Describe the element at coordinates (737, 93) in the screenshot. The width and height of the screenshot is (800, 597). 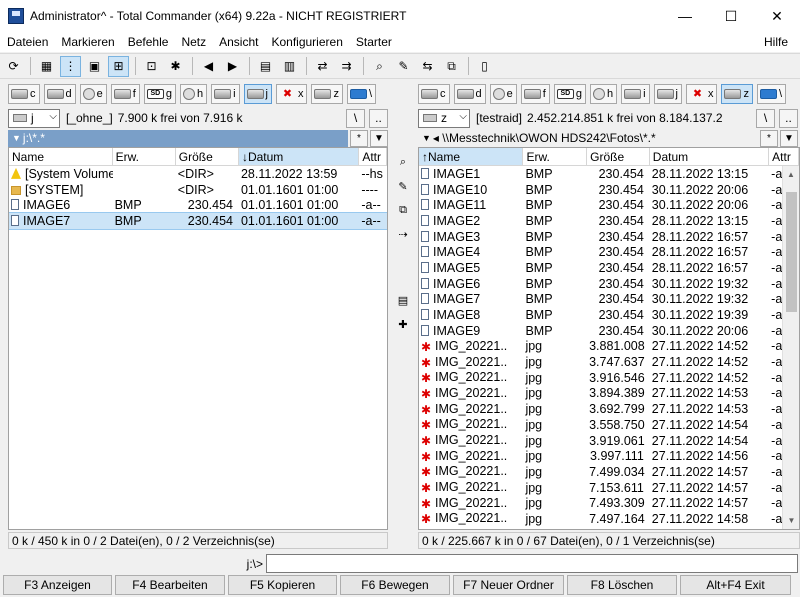
I see `right-drive-button-z: z` at that location.